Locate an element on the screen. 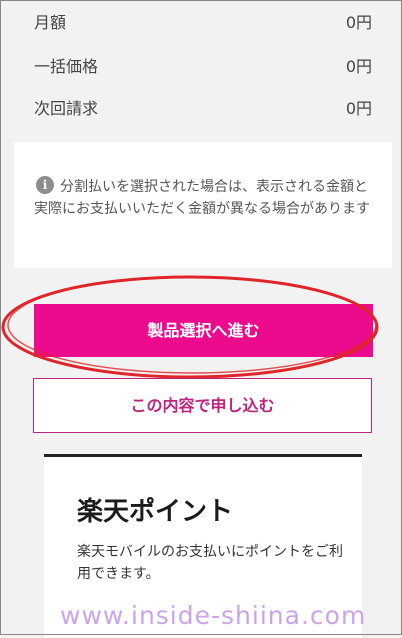 The image size is (402, 638). price-label: 次回請求 is located at coordinates (66, 108).